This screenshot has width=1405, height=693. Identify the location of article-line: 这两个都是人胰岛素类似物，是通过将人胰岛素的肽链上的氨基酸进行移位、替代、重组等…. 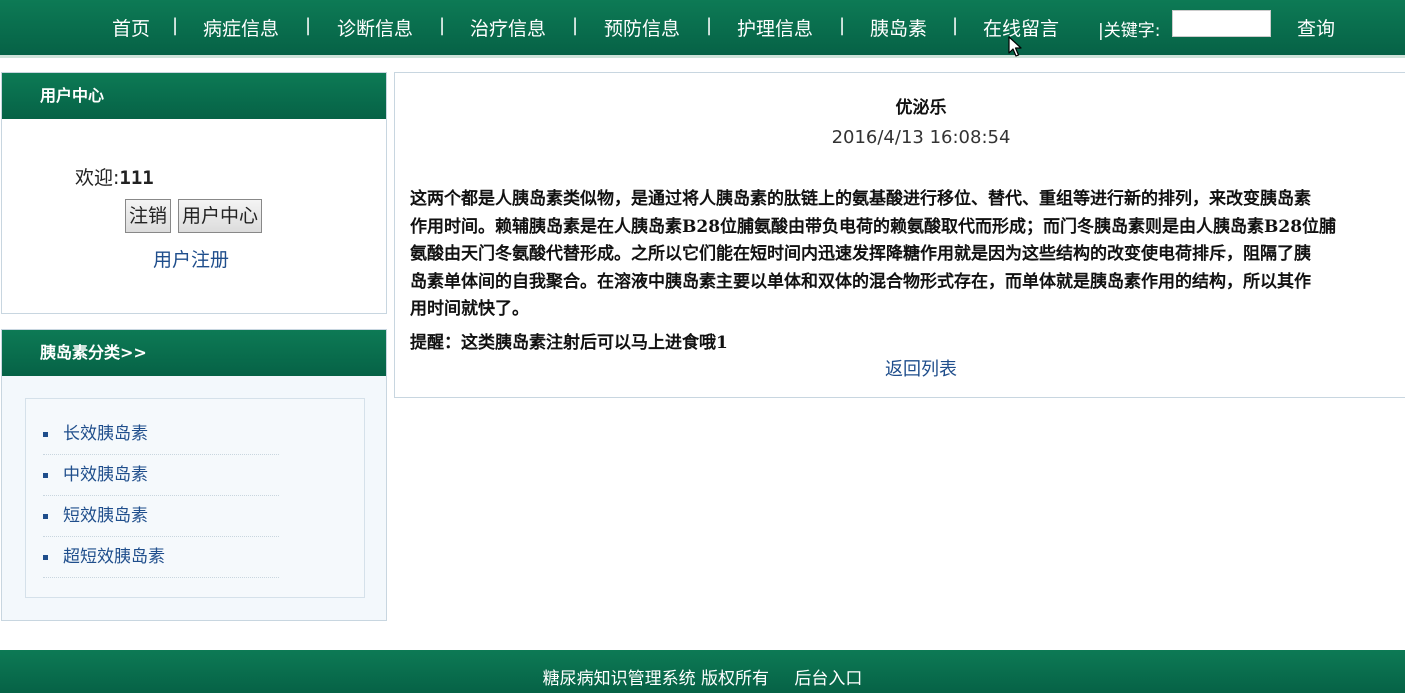
(860, 199).